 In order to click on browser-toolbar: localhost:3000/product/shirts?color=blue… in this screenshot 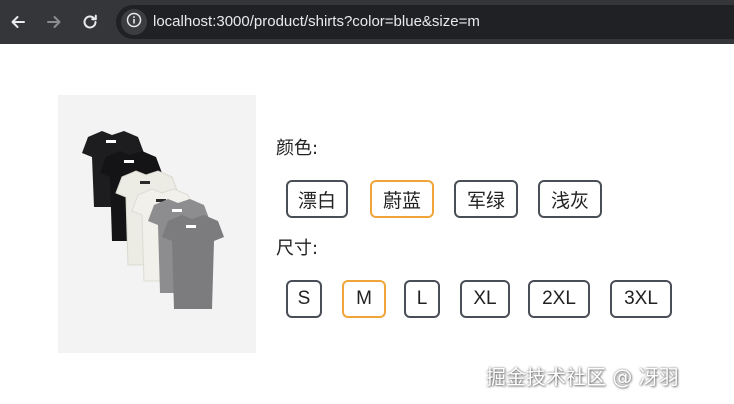, I will do `click(367, 22)`.